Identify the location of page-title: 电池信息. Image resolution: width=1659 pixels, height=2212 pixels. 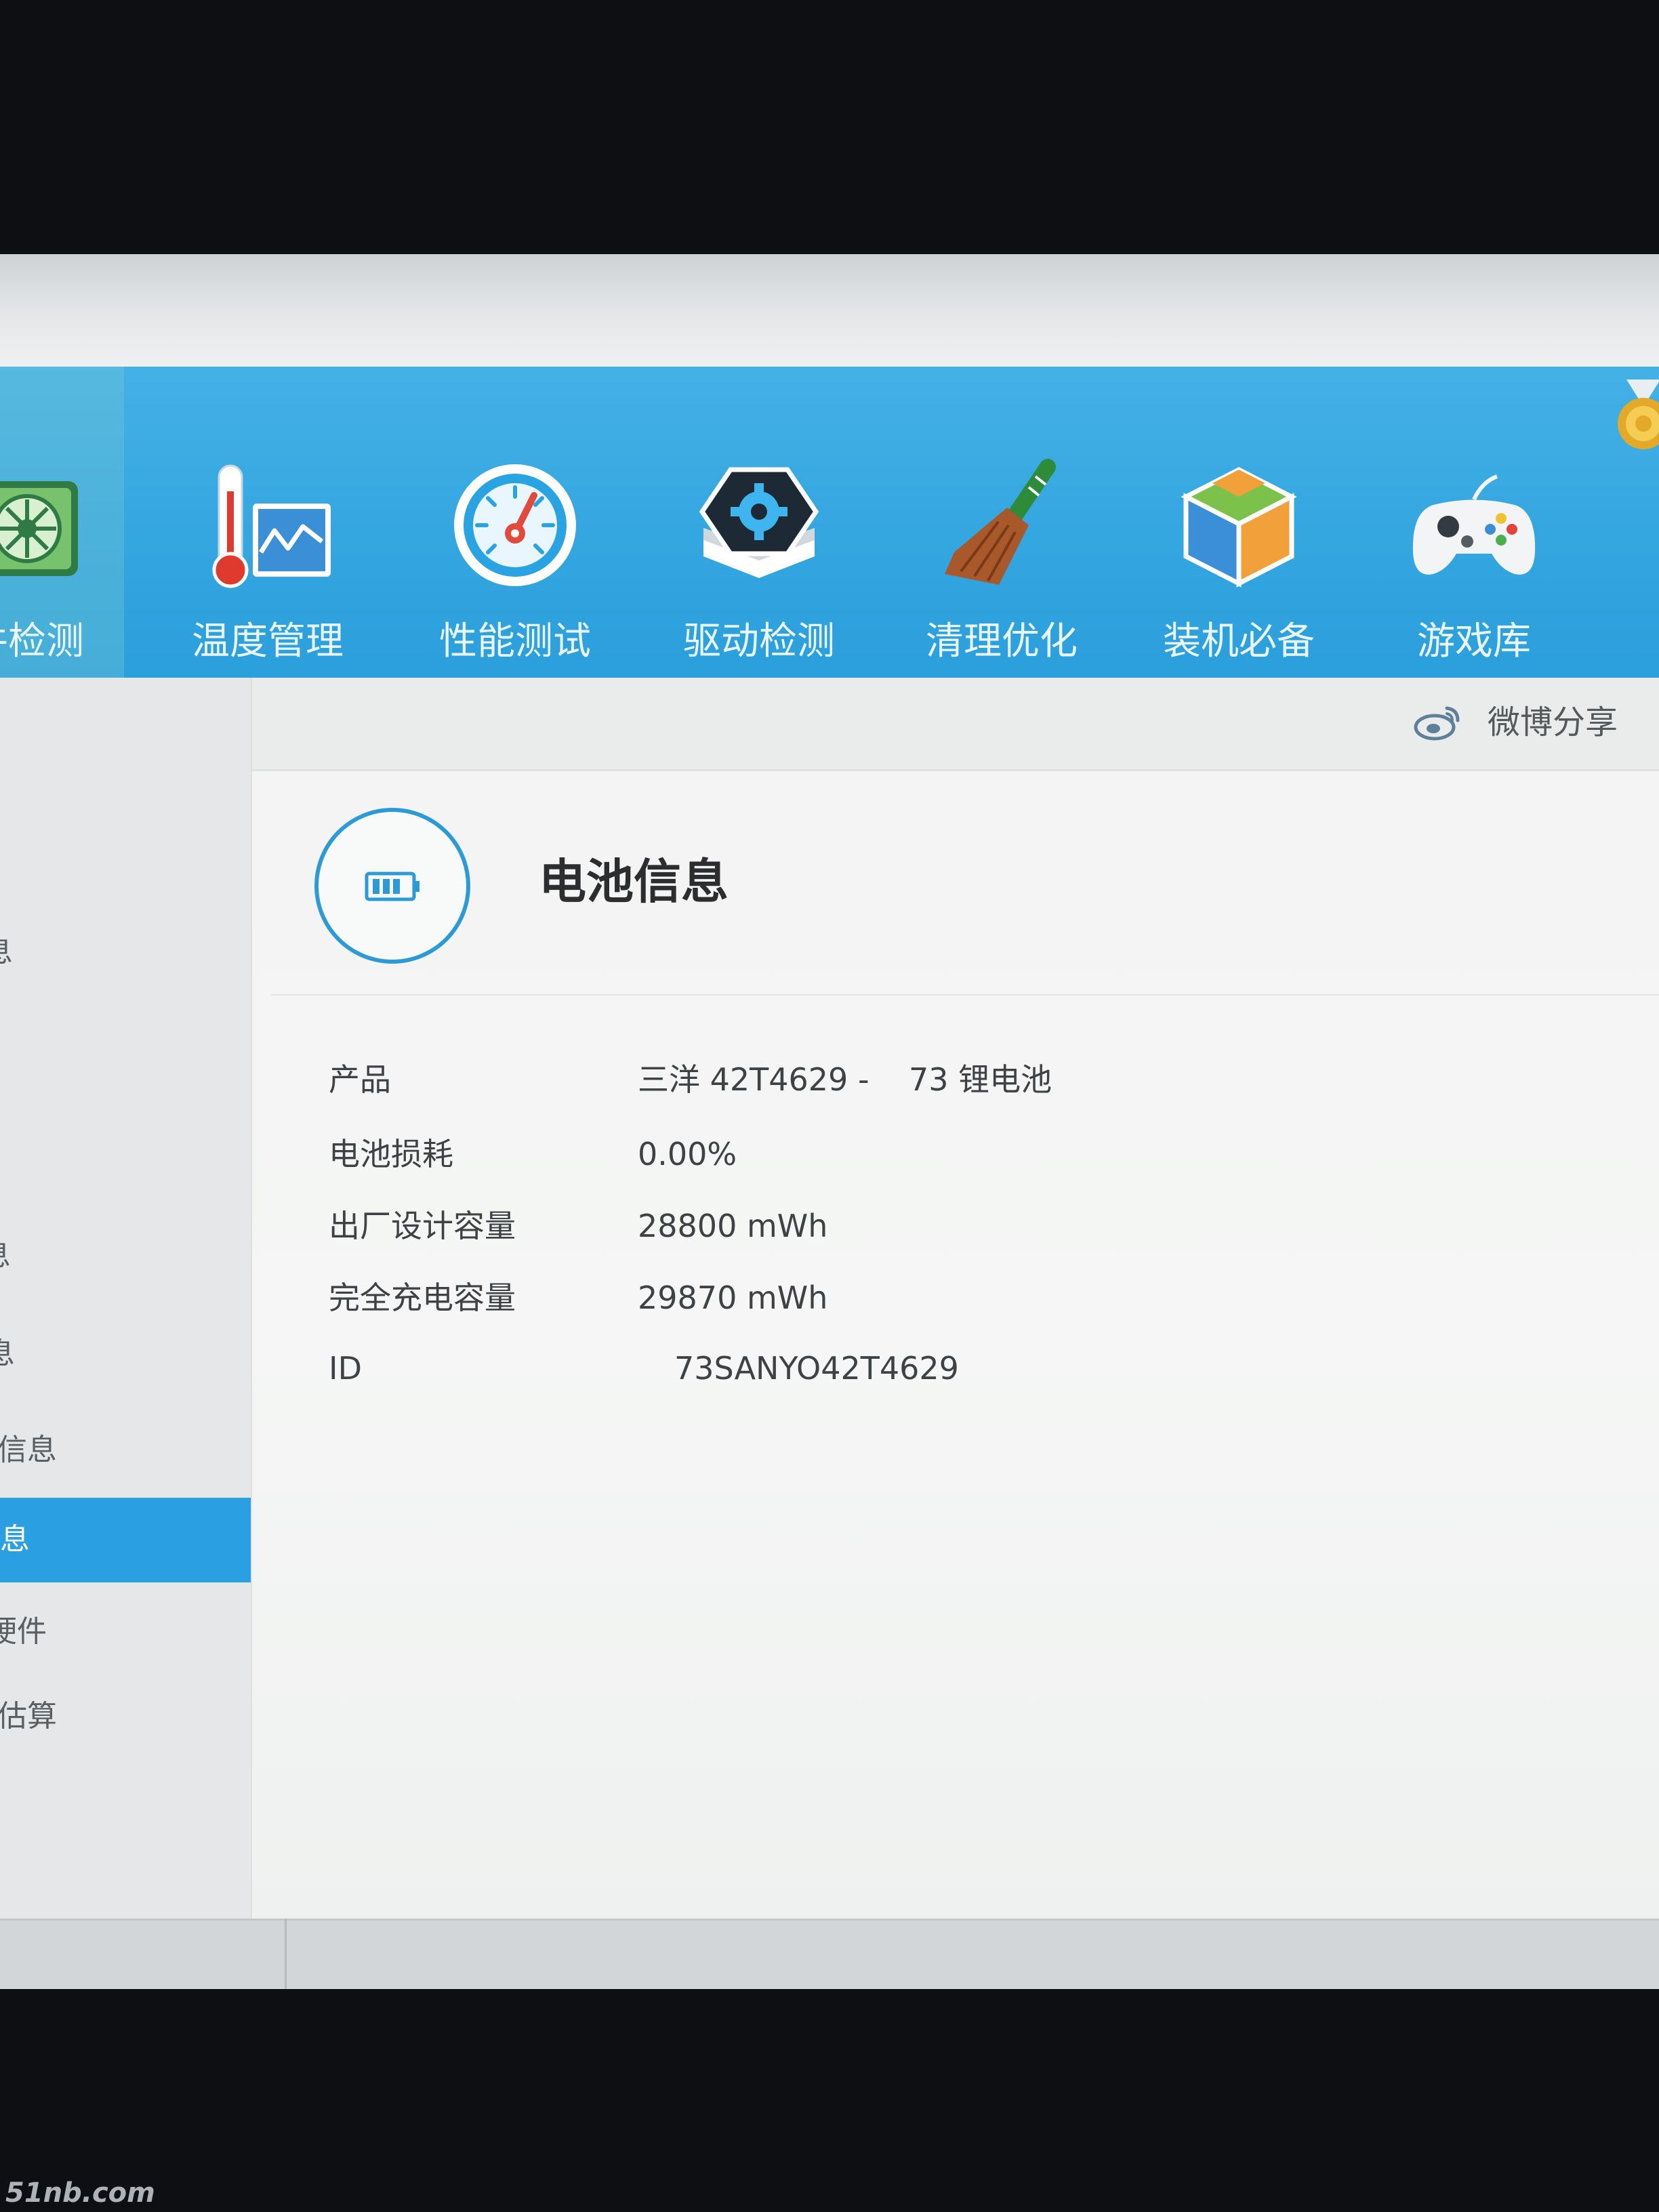
(634, 882).